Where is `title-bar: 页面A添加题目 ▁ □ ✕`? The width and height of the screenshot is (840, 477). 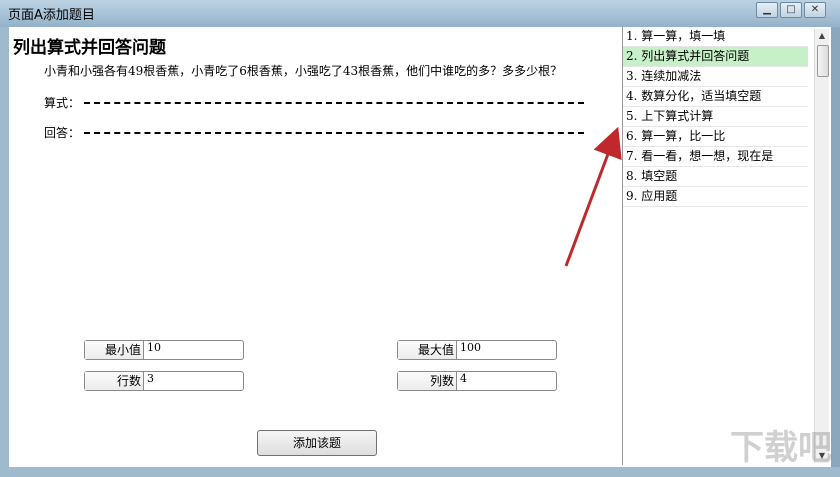 title-bar: 页面A添加题目 ▁ □ ✕ is located at coordinates (420, 13).